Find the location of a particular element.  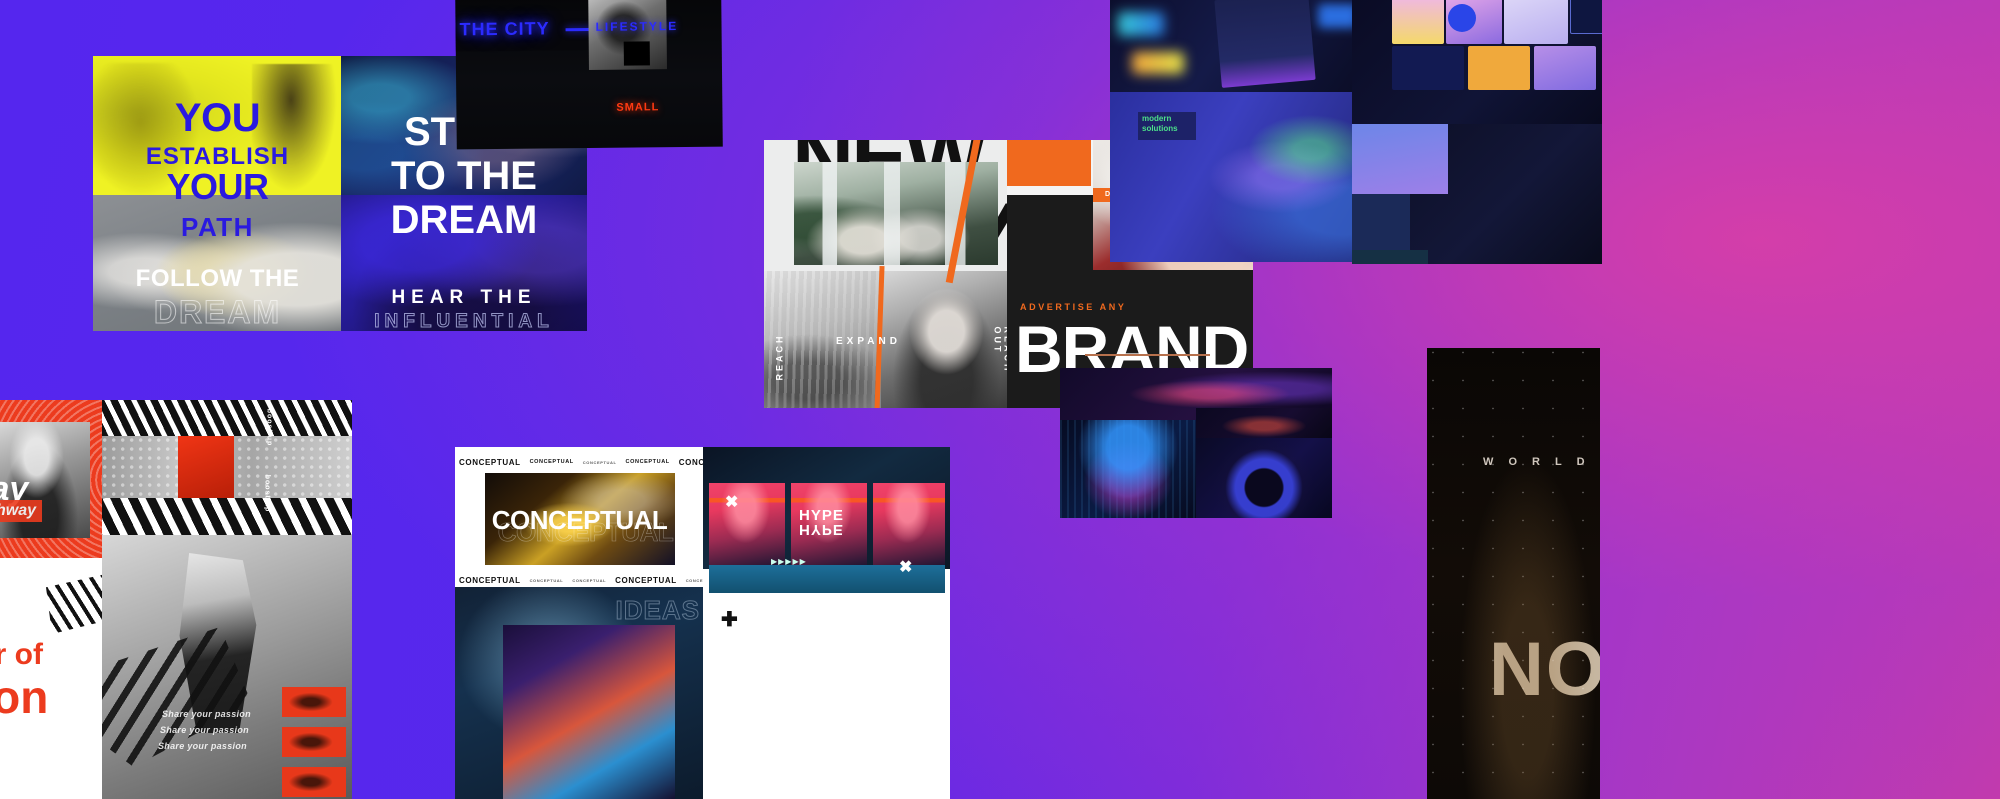

black-square is located at coordinates (636, 53).